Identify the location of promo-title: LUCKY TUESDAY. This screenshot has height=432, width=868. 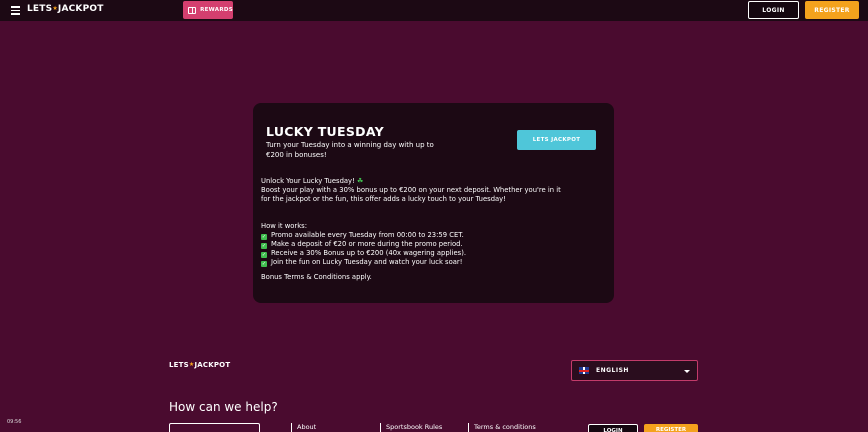
(325, 131).